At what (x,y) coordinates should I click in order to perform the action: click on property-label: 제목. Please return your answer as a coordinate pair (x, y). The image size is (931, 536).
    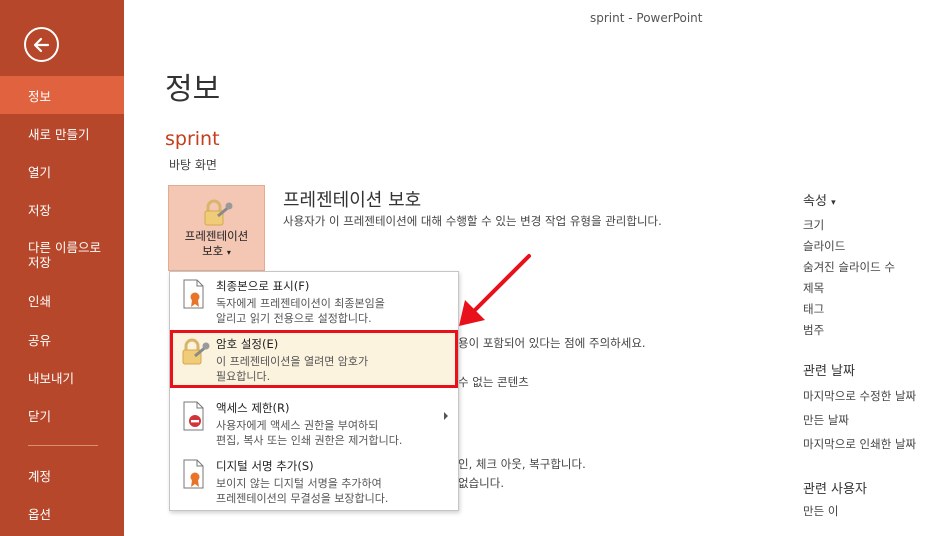
    Looking at the image, I should click on (814, 288).